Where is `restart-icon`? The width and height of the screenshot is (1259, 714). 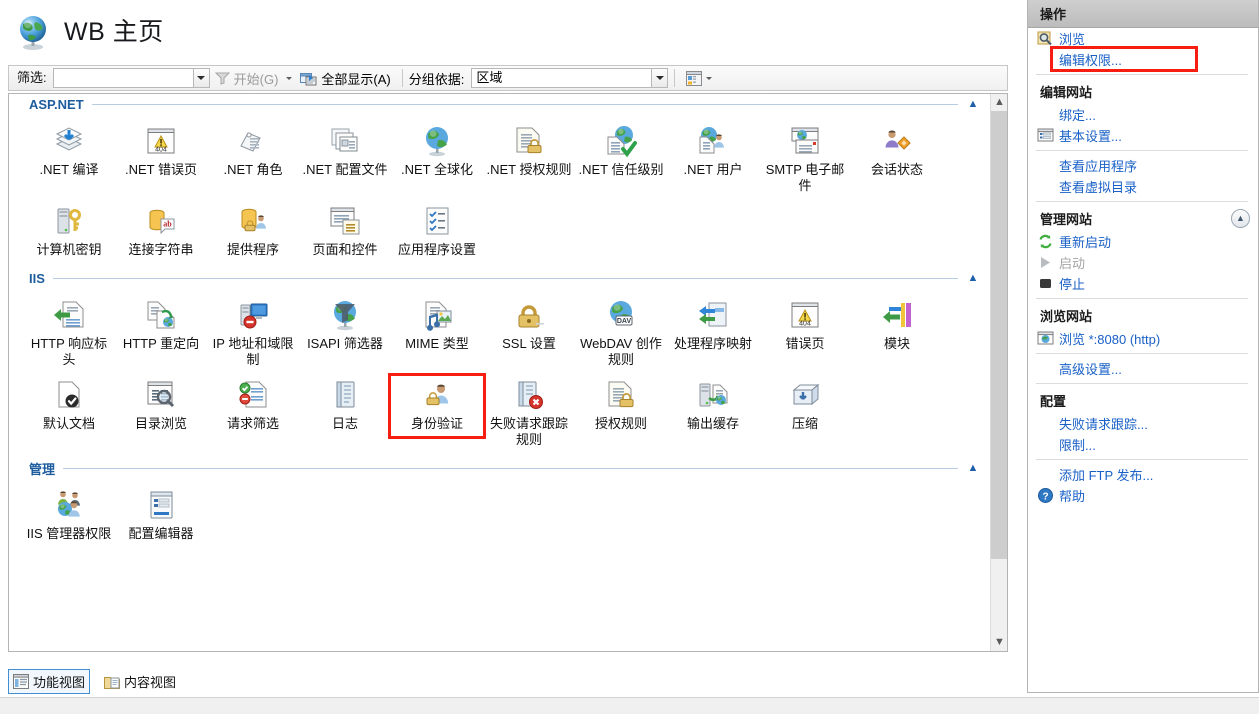 restart-icon is located at coordinates (1045, 242).